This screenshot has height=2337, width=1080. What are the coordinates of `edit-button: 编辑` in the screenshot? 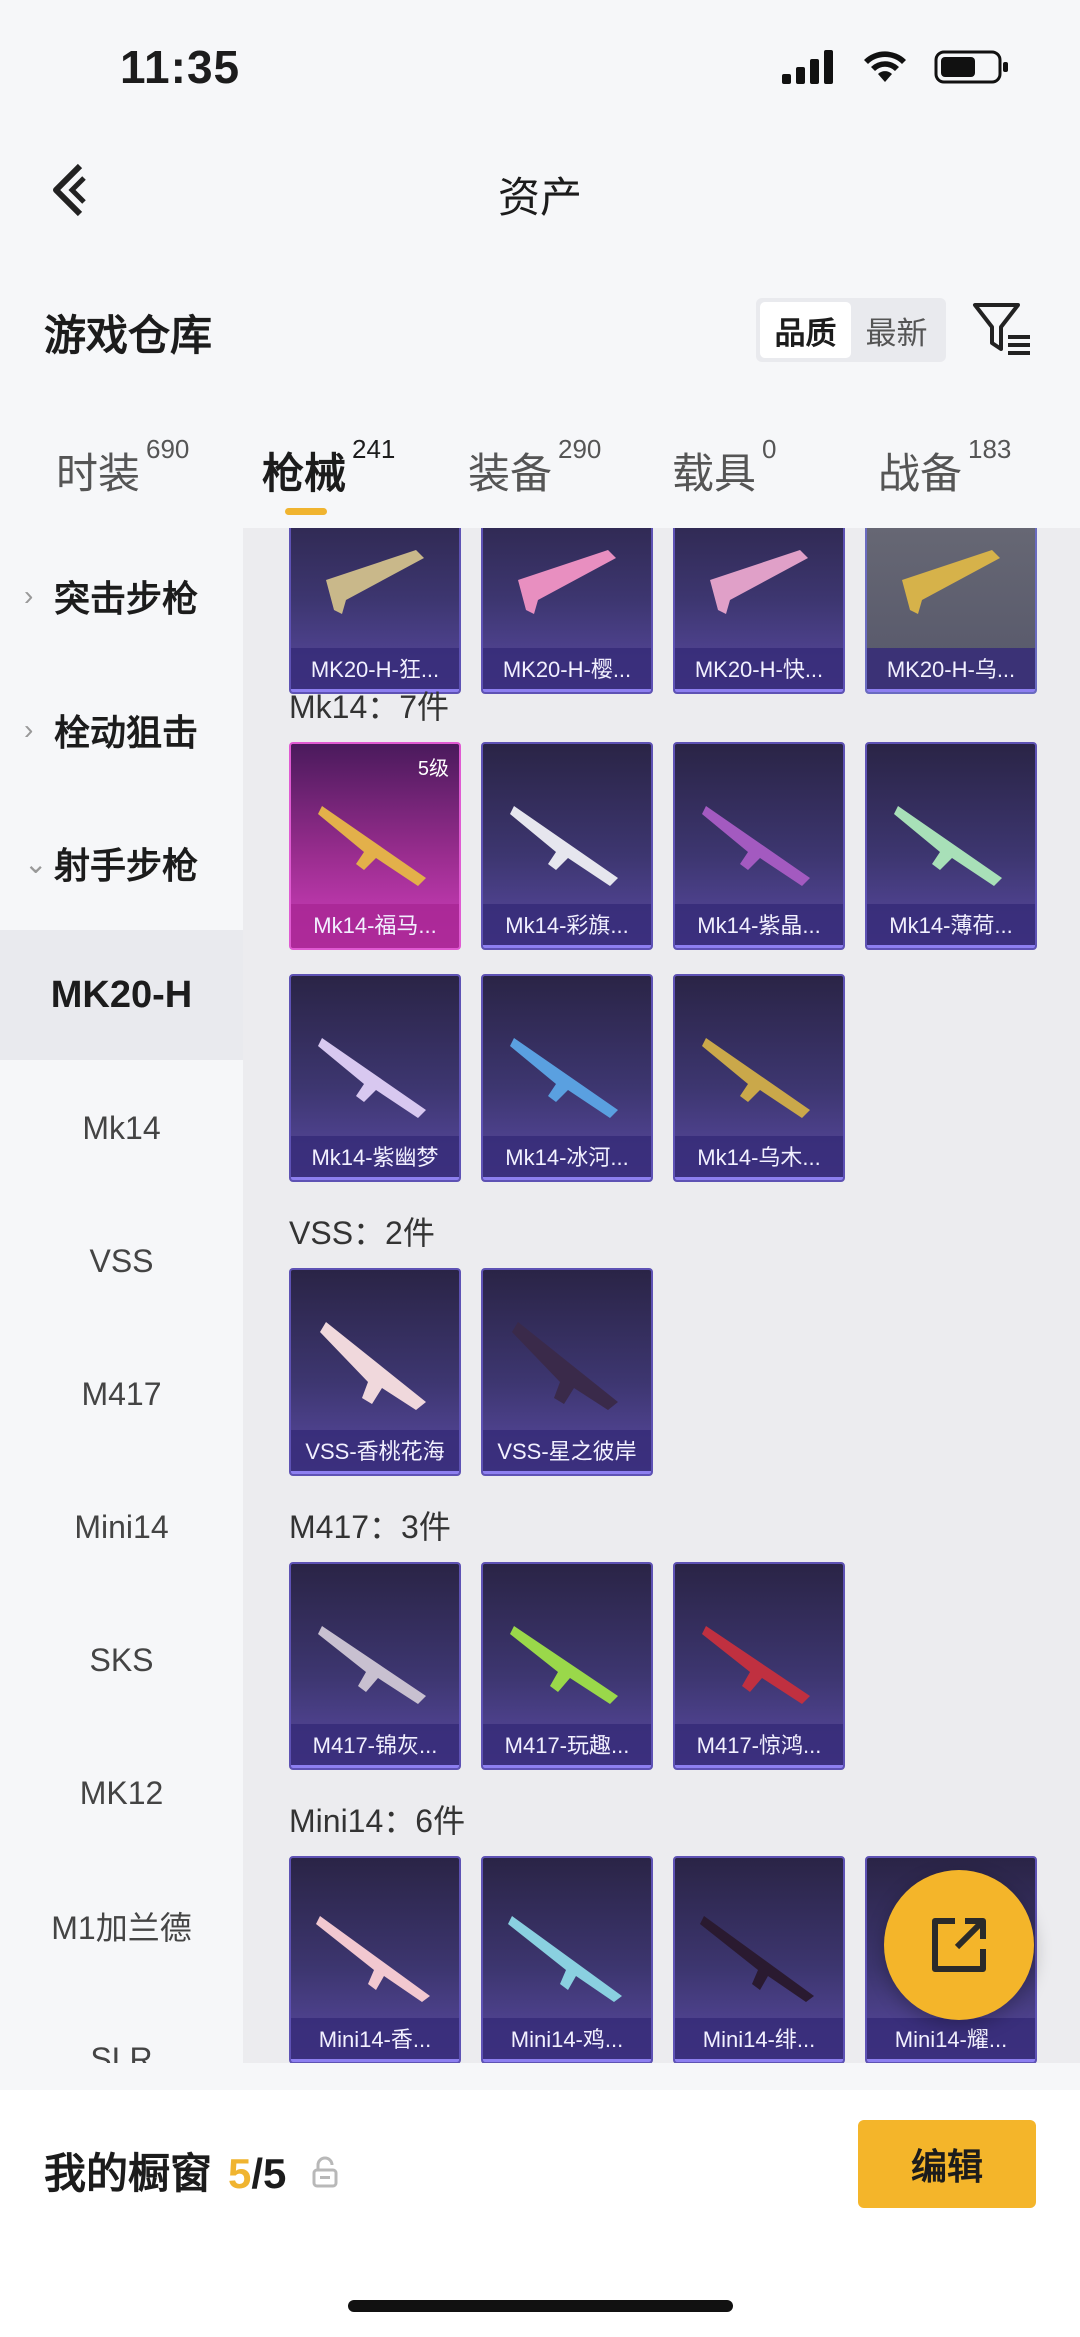 It's located at (947, 2164).